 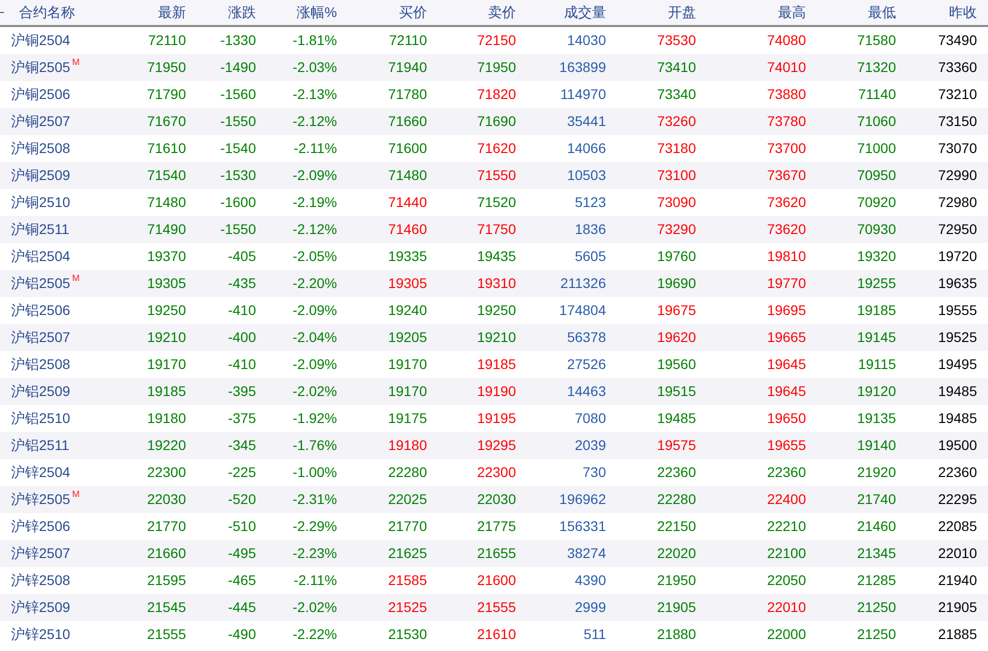 I want to click on table-cell-text: 730, so click(x=594, y=472).